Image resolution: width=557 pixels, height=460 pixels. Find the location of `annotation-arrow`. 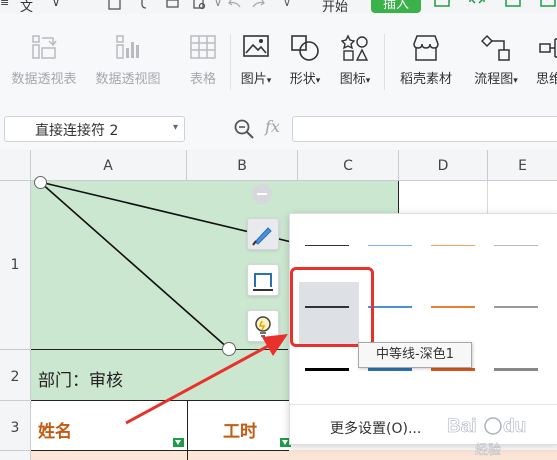

annotation-arrow is located at coordinates (206, 379).